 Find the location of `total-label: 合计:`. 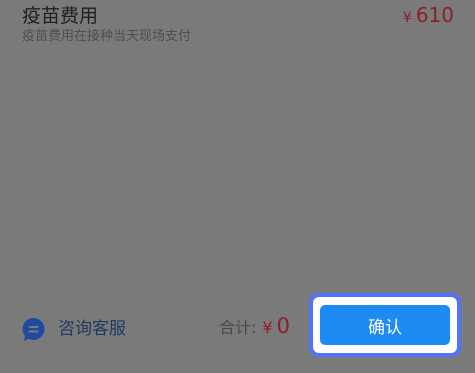

total-label: 合计: is located at coordinates (238, 327).